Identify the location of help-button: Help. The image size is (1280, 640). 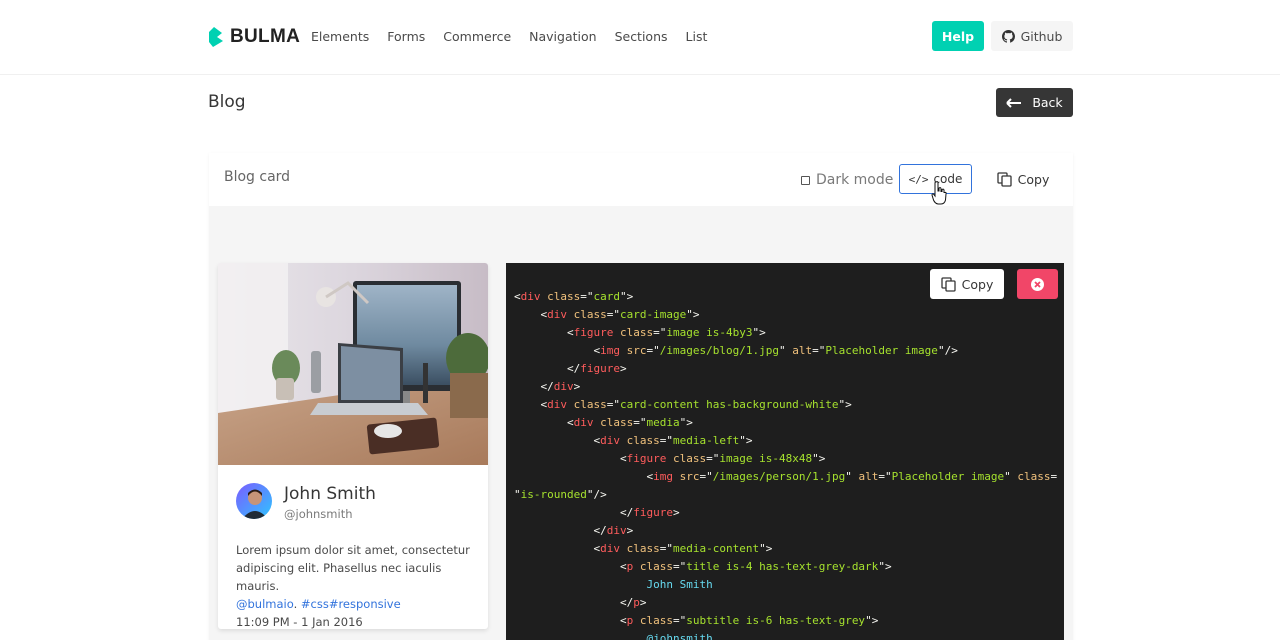
(958, 36).